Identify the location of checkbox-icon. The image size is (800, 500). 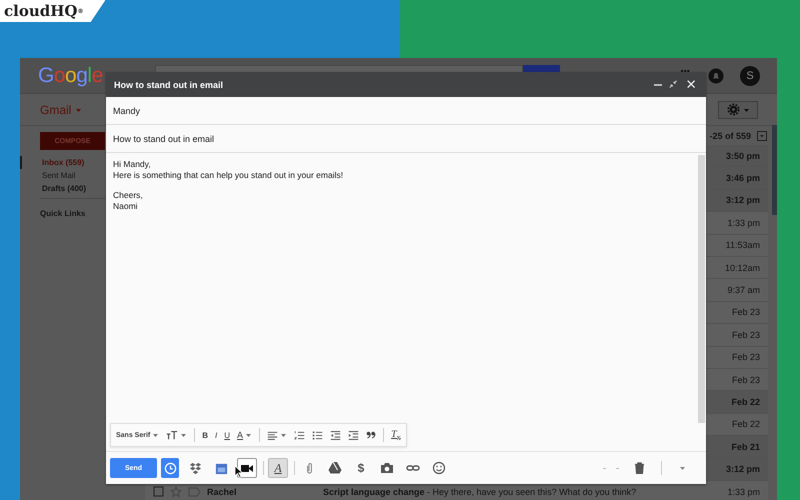
(158, 492).